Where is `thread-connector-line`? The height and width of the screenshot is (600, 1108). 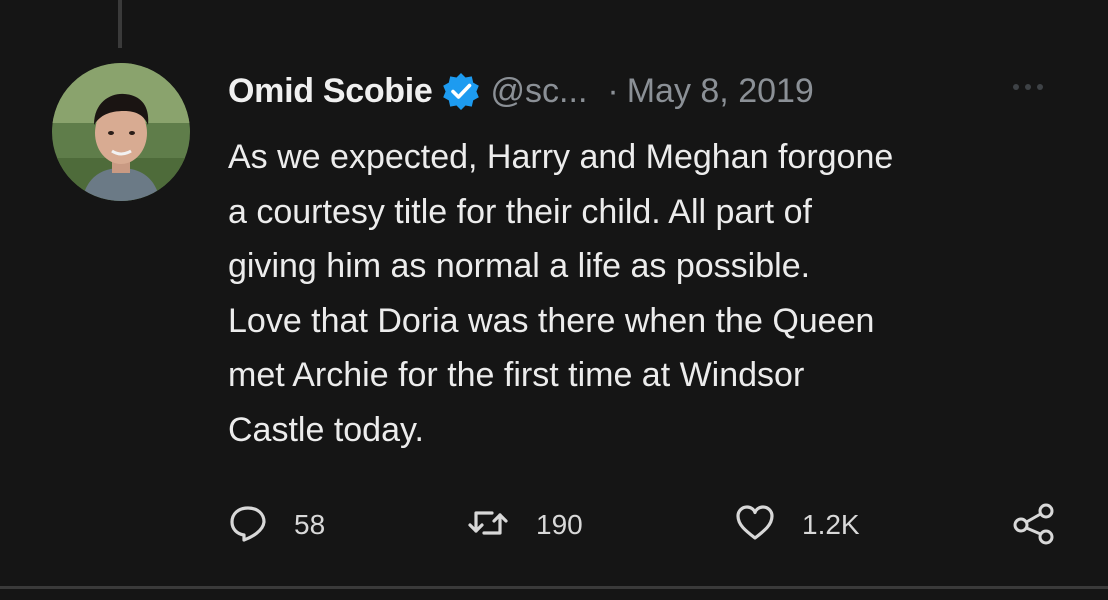
thread-connector-line is located at coordinates (120, 24).